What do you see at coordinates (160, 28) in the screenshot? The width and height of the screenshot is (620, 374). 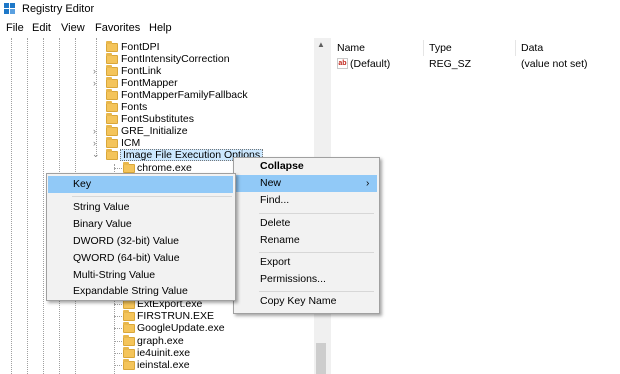 I see `menu-help: Help` at bounding box center [160, 28].